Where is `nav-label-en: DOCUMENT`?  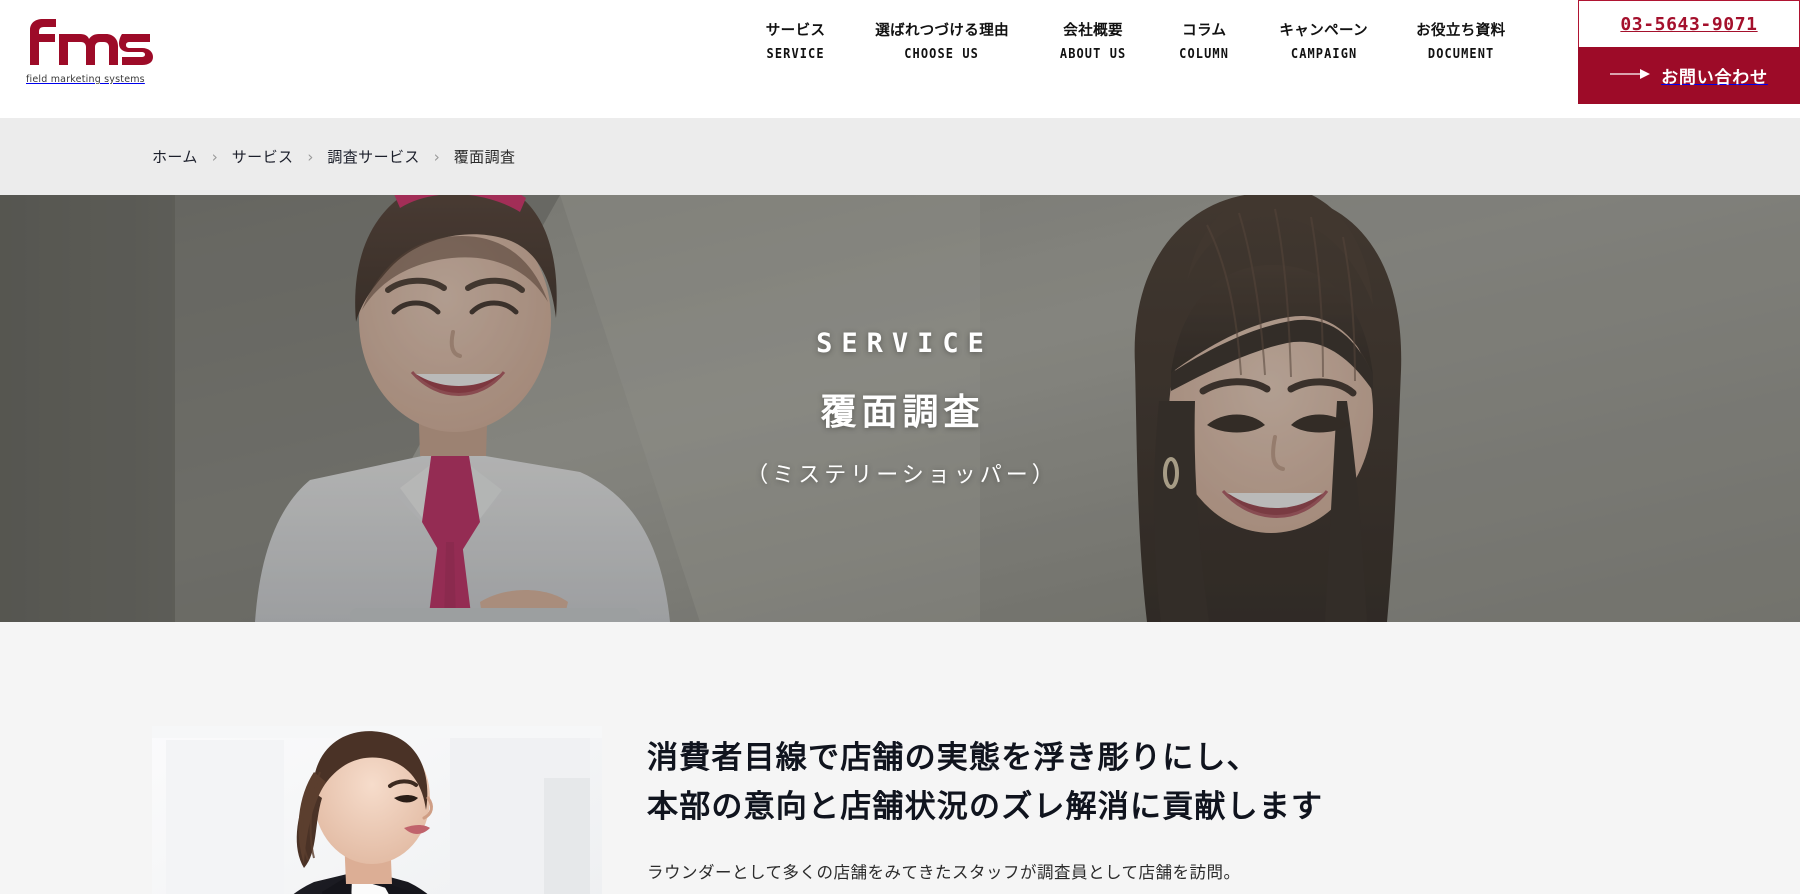 nav-label-en: DOCUMENT is located at coordinates (1461, 54).